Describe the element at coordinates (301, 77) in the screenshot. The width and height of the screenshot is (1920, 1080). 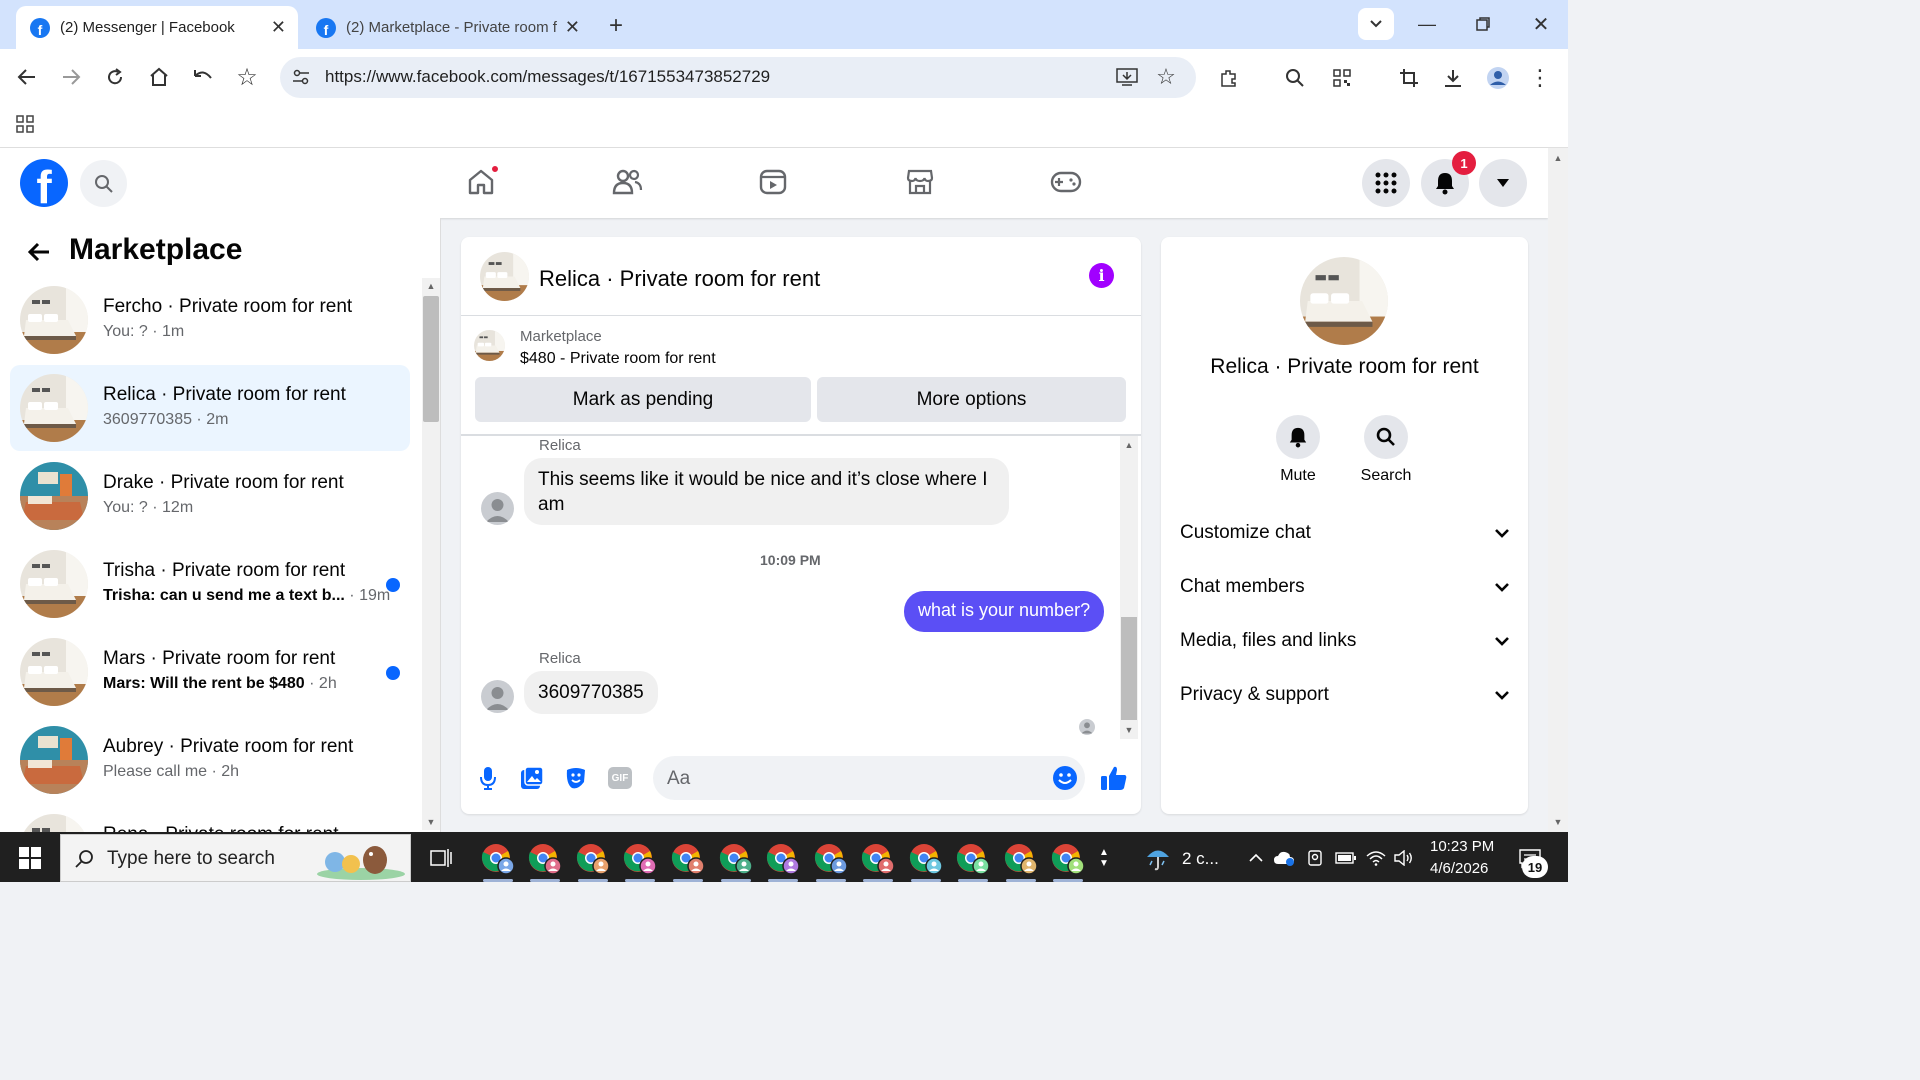
I see `site-info-icon` at that location.